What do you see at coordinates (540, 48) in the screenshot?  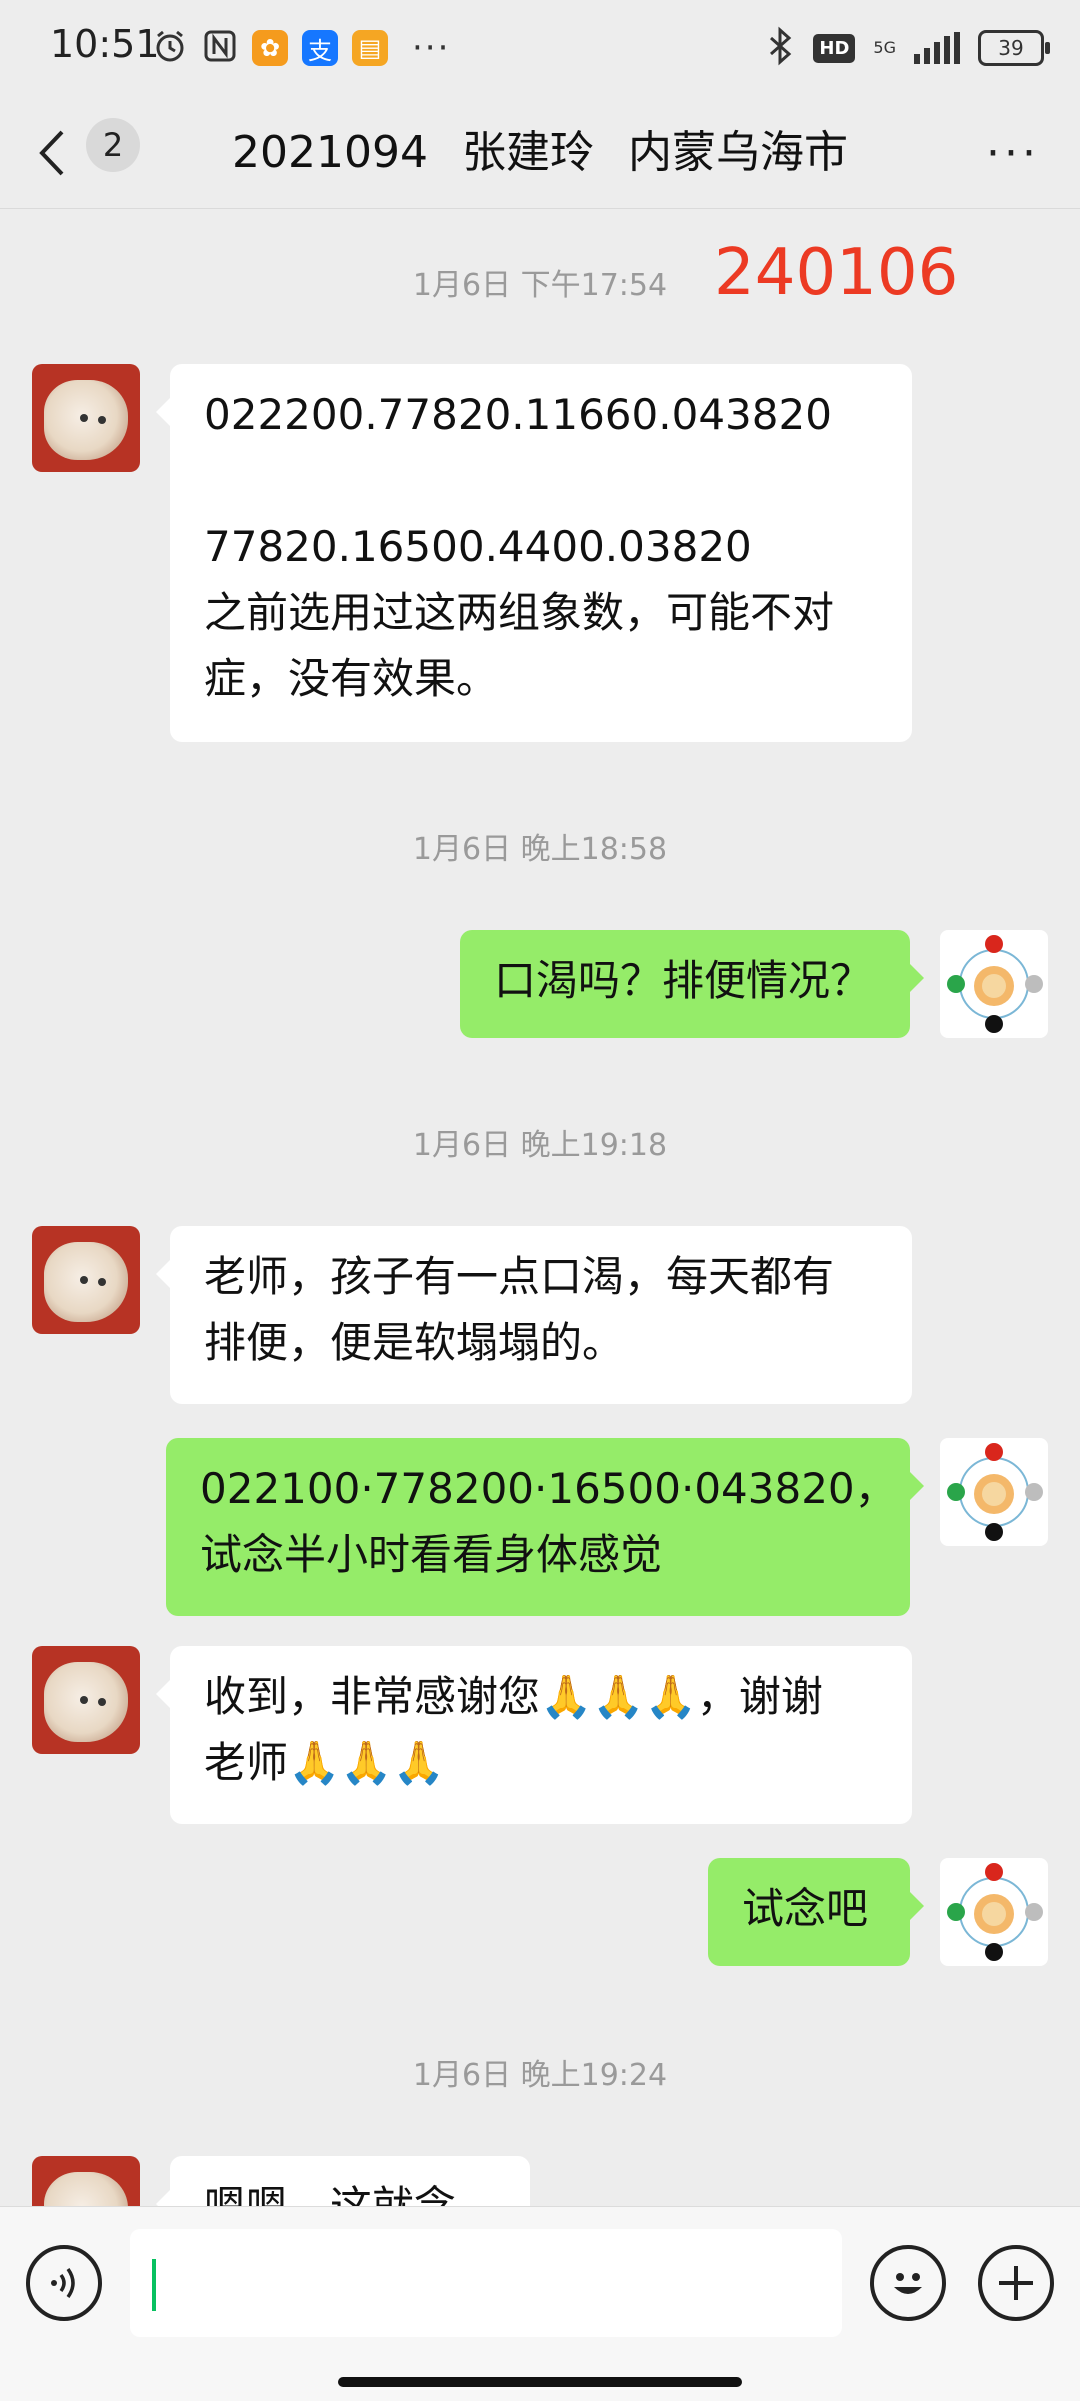 I see `status-bar: 10:51 ✿ 支 ▤ ··· HD 5G 39` at bounding box center [540, 48].